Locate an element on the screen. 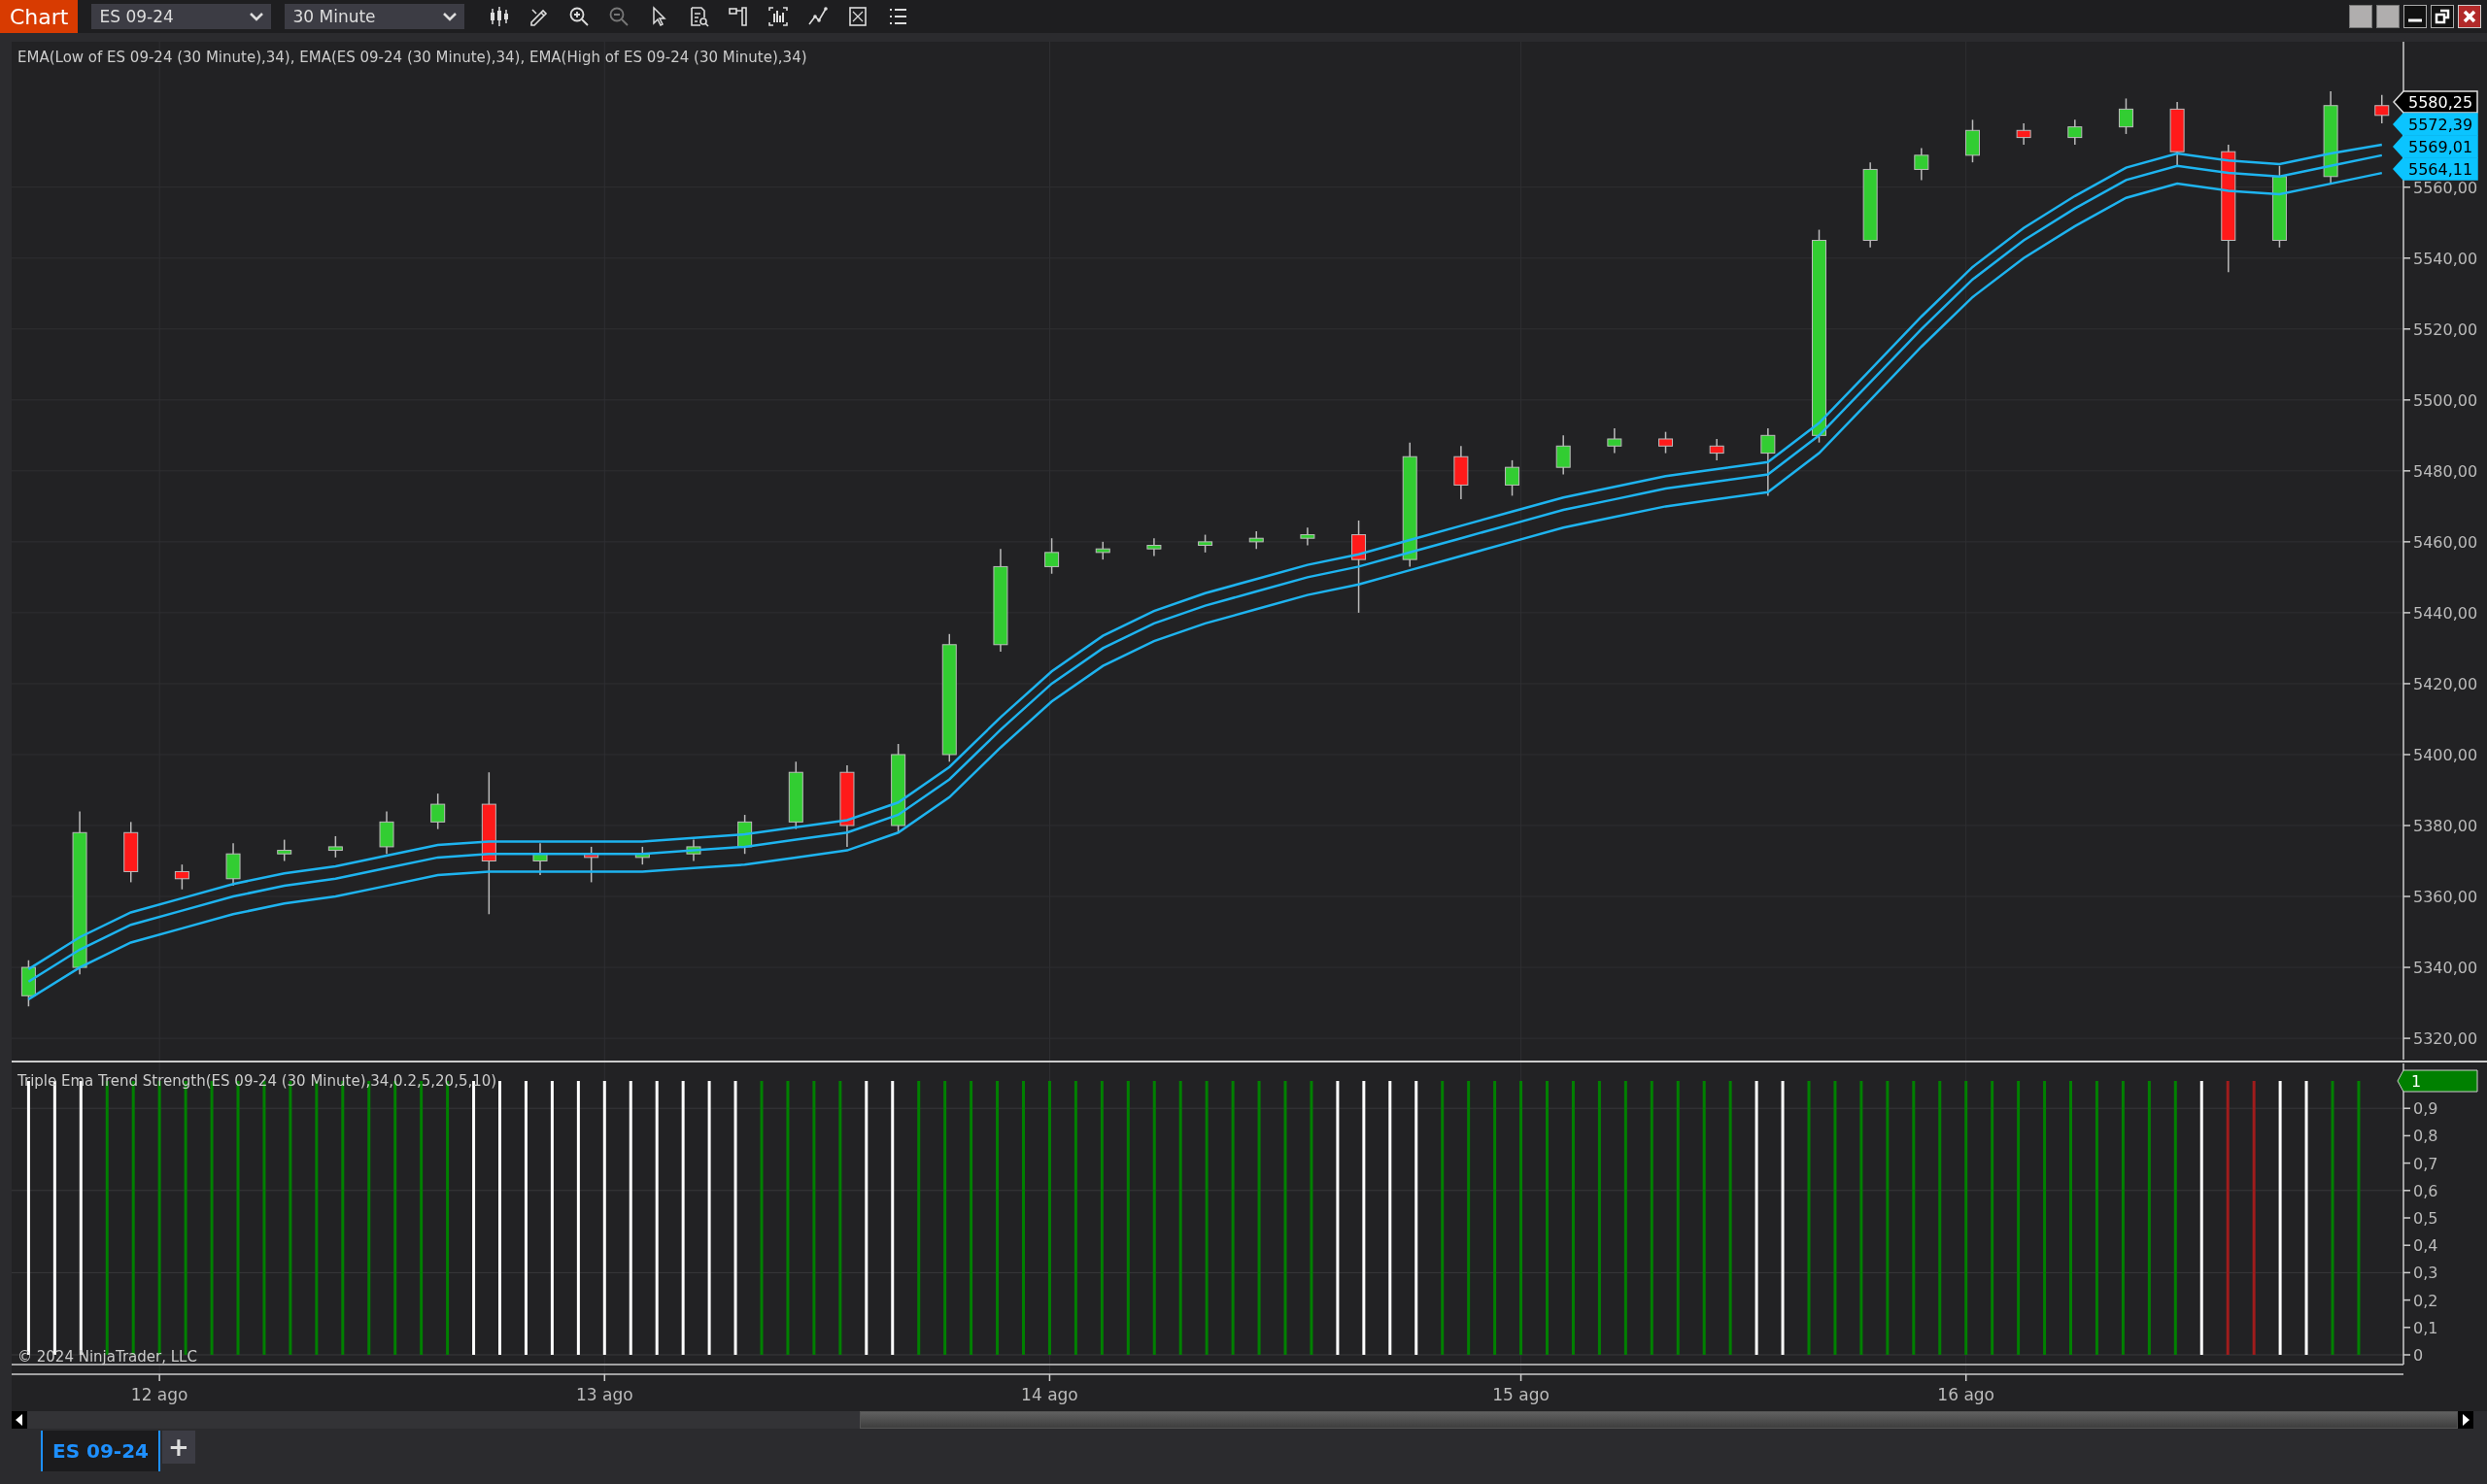  time-axis-label: 16 ago is located at coordinates (1966, 1394).